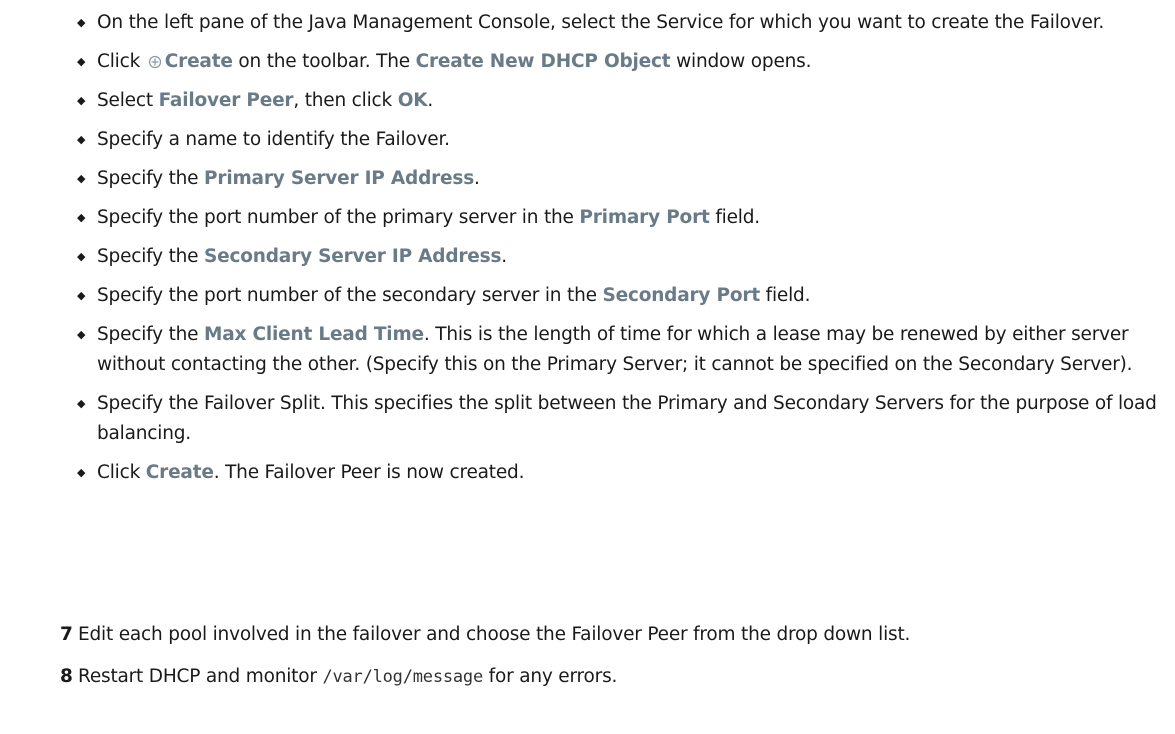 Image resolution: width=1175 pixels, height=734 pixels. What do you see at coordinates (273, 139) in the screenshot?
I see `bullet-text: Specify a name to identify the Failover.` at bounding box center [273, 139].